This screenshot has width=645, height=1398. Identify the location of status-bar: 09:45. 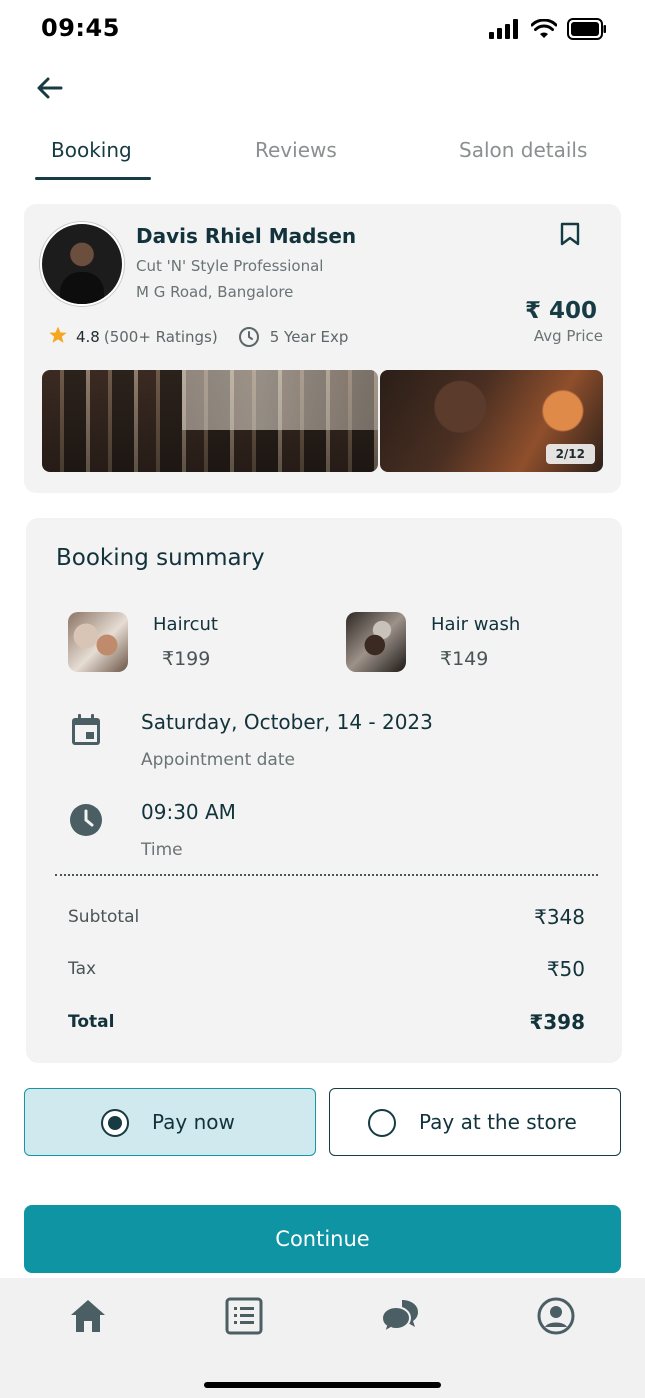
(322, 30).